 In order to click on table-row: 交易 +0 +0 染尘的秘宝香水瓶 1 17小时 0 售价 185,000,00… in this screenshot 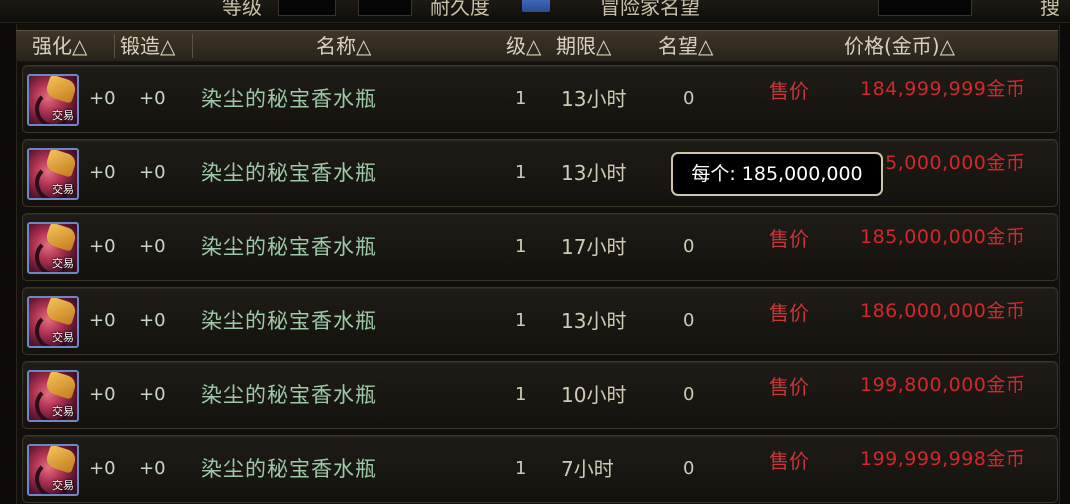, I will do `click(540, 247)`.